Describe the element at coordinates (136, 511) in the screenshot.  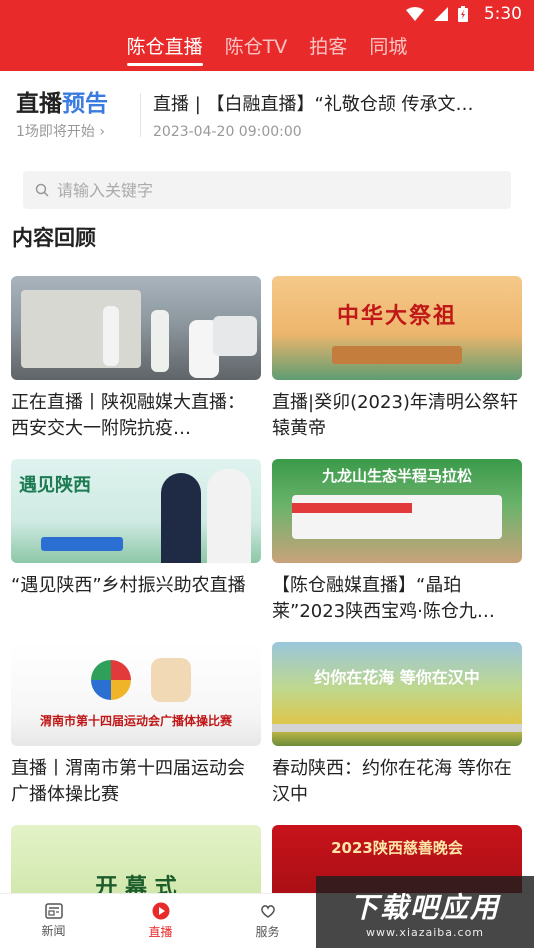
I see `replay-thumbnail: 遇见陕西` at that location.